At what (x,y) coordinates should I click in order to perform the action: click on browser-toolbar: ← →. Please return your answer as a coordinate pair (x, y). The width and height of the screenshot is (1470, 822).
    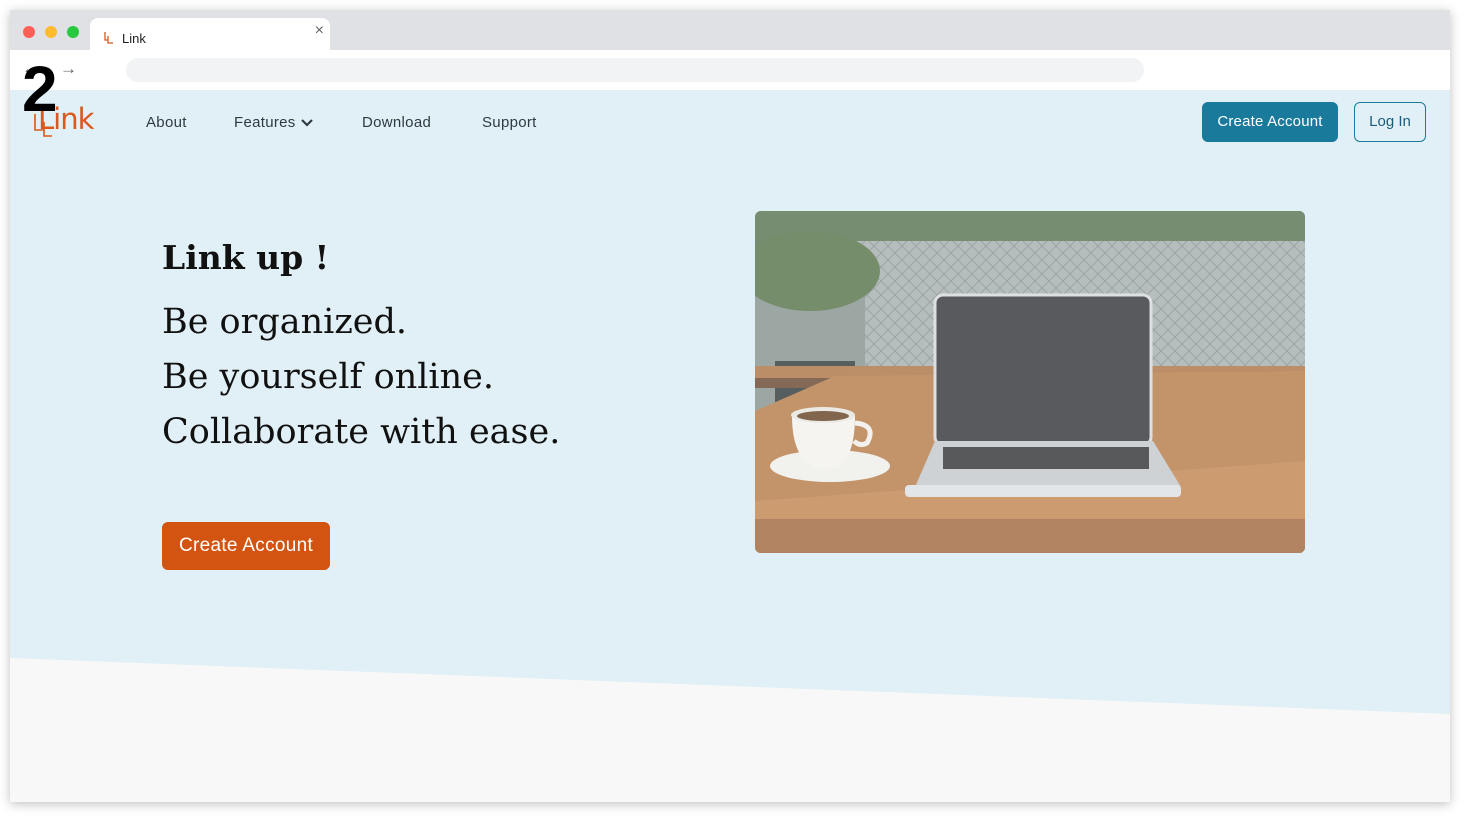
    Looking at the image, I should click on (730, 70).